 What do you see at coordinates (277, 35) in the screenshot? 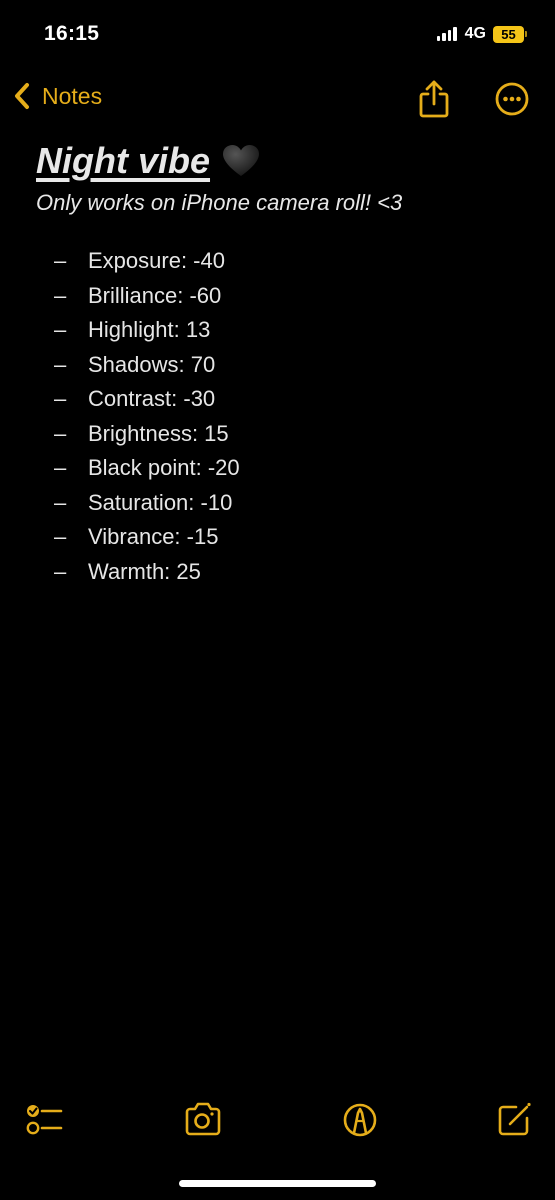
I see `status-bar: 16:15 4G 55` at bounding box center [277, 35].